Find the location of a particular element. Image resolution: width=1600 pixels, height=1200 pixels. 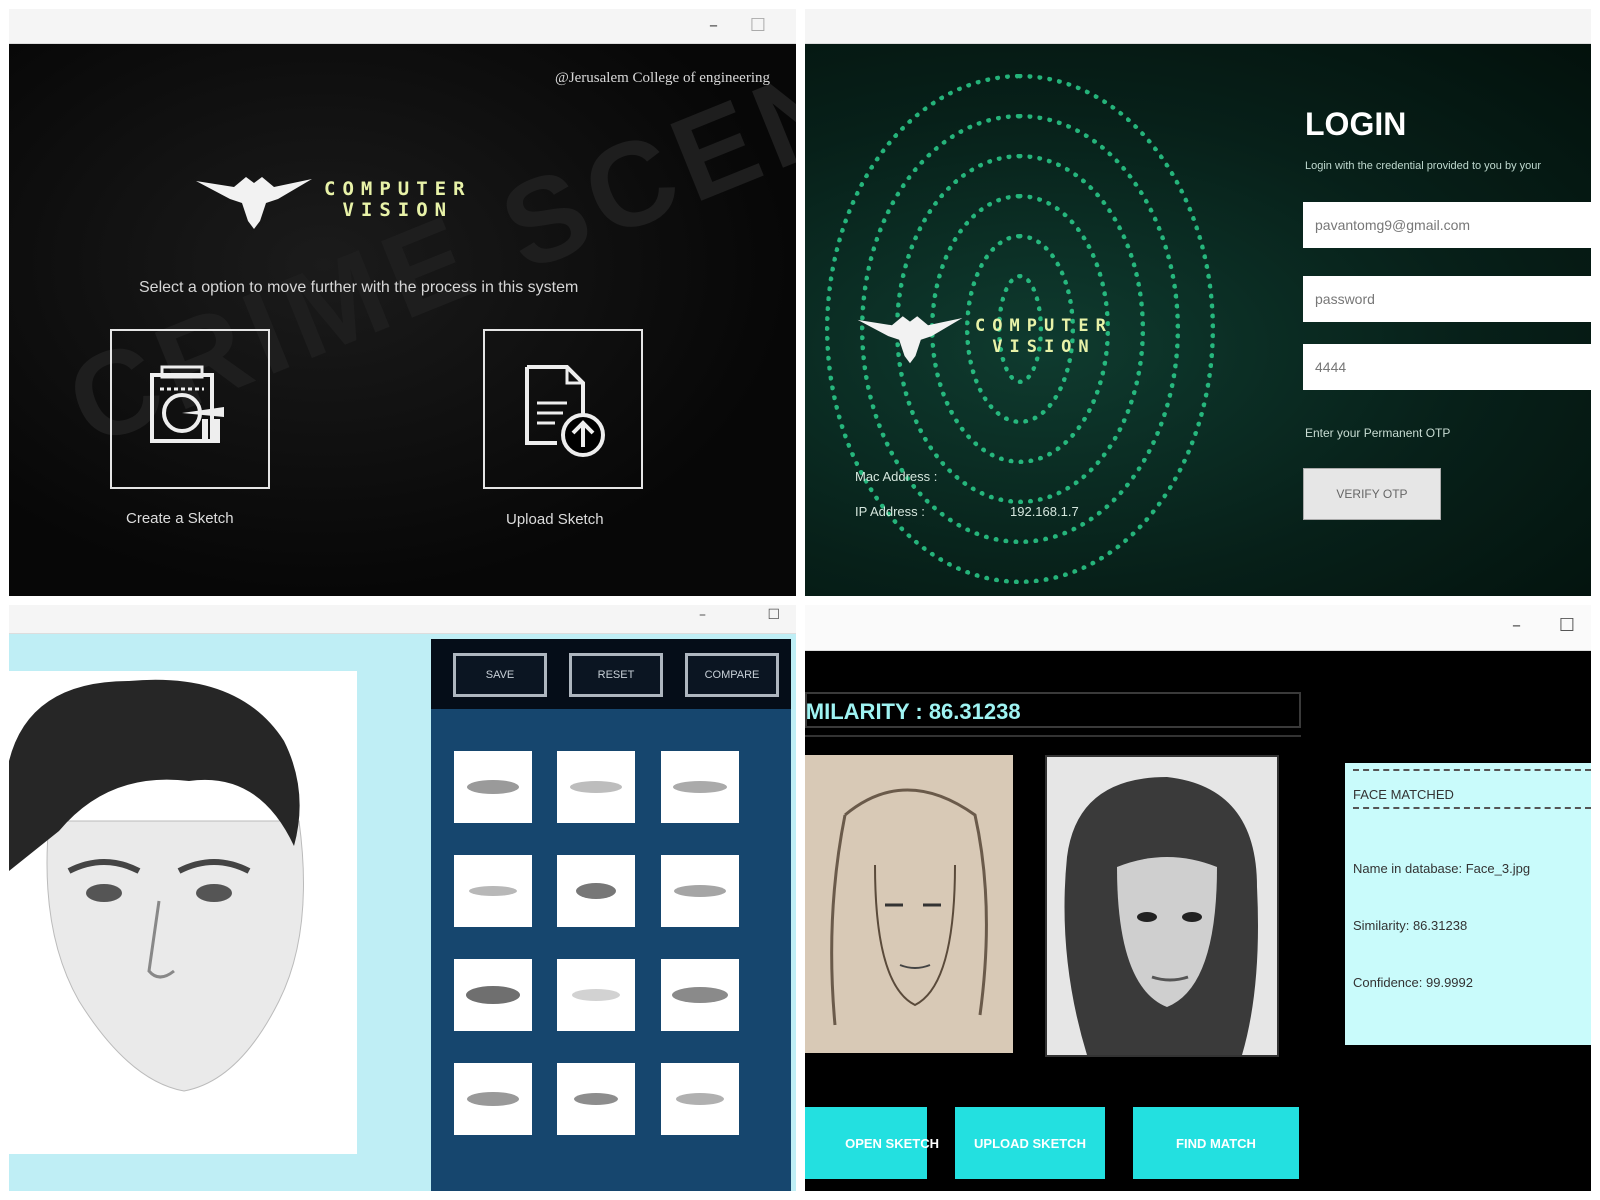

banner-divider is located at coordinates (1053, 736).